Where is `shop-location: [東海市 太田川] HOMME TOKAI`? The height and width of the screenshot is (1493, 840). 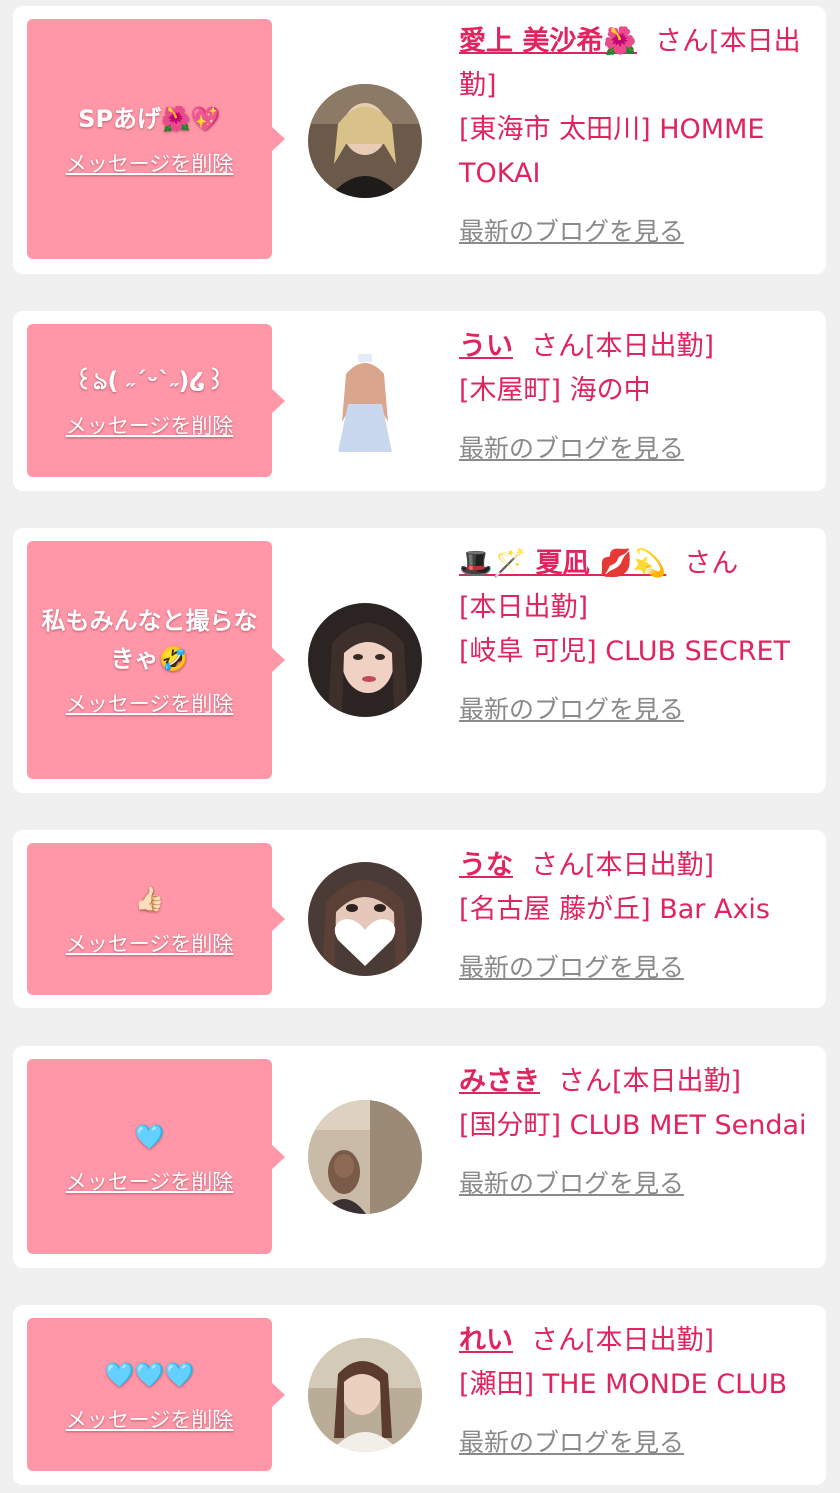 shop-location: [東海市 太田川] HOMME TOKAI is located at coordinates (612, 151).